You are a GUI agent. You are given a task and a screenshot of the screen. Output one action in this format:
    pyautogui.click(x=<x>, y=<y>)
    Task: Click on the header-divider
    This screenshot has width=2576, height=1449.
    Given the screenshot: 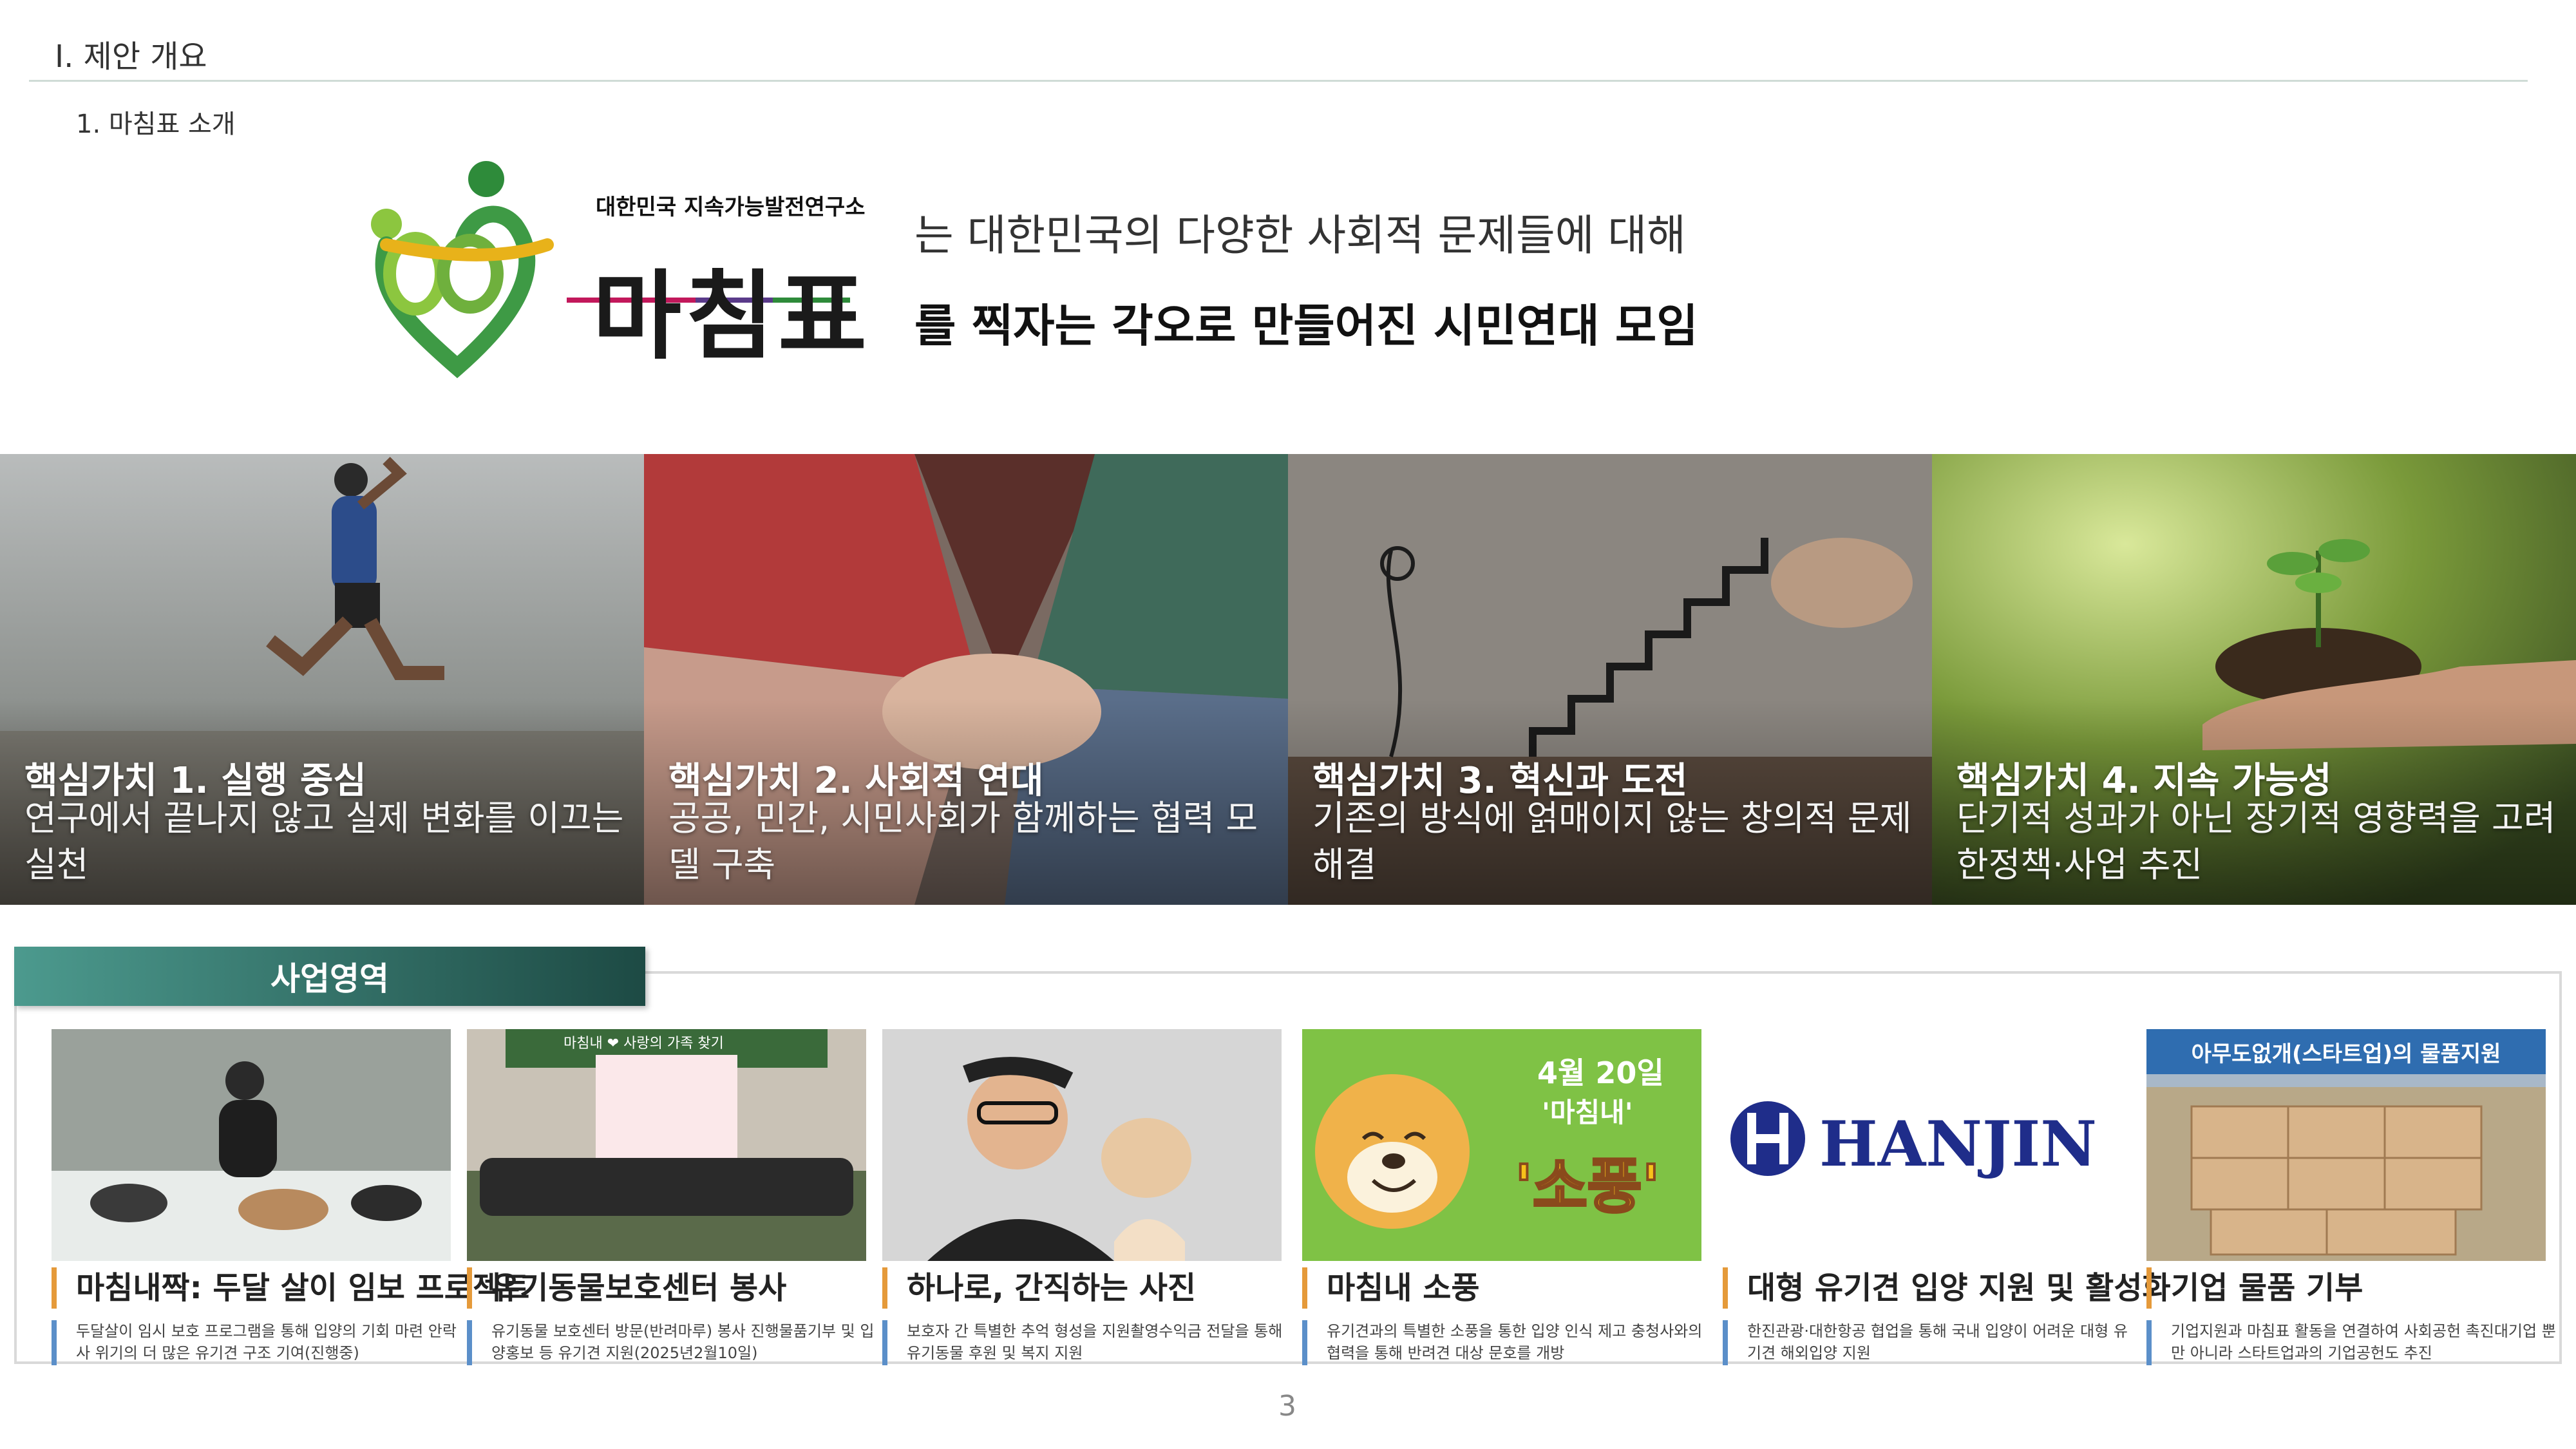 What is the action you would take?
    pyautogui.click(x=1278, y=81)
    